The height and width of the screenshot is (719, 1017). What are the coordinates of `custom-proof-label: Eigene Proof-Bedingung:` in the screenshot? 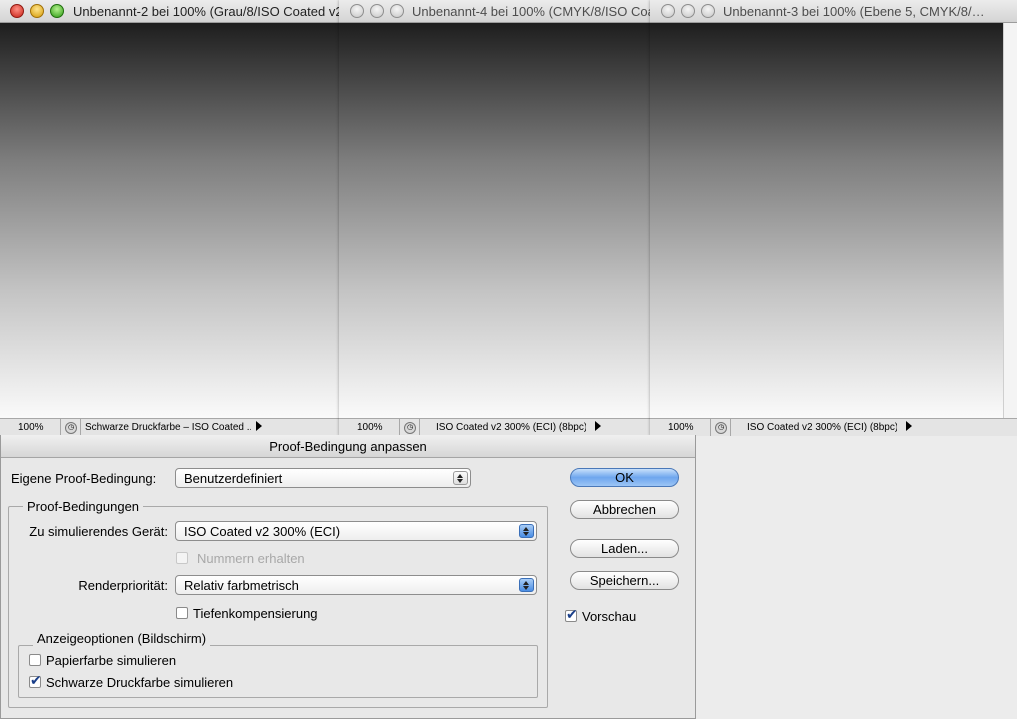 It's located at (84, 478).